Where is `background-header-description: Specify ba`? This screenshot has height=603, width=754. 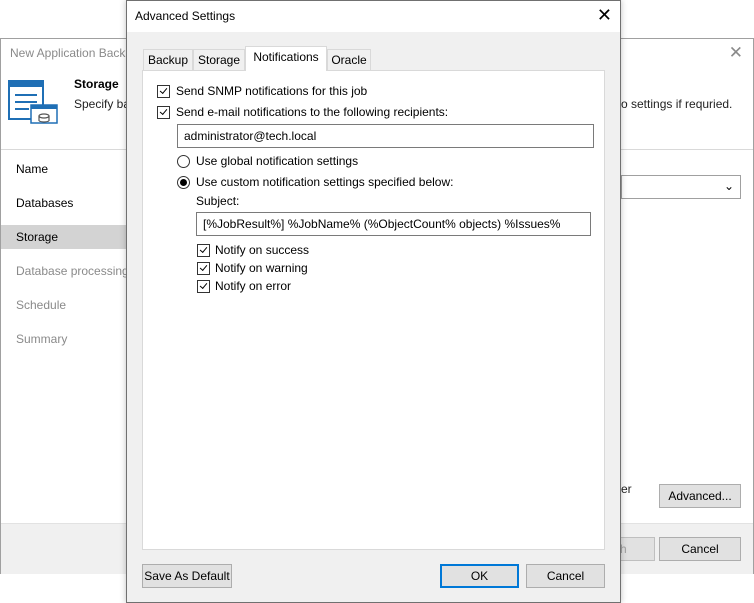 background-header-description: Specify ba is located at coordinates (102, 104).